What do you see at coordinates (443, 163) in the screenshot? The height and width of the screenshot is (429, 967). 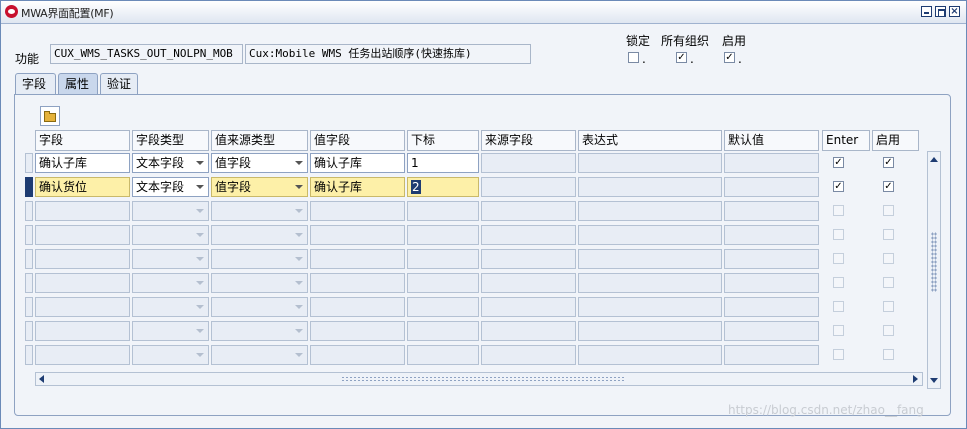 I see `cell-index: 1` at bounding box center [443, 163].